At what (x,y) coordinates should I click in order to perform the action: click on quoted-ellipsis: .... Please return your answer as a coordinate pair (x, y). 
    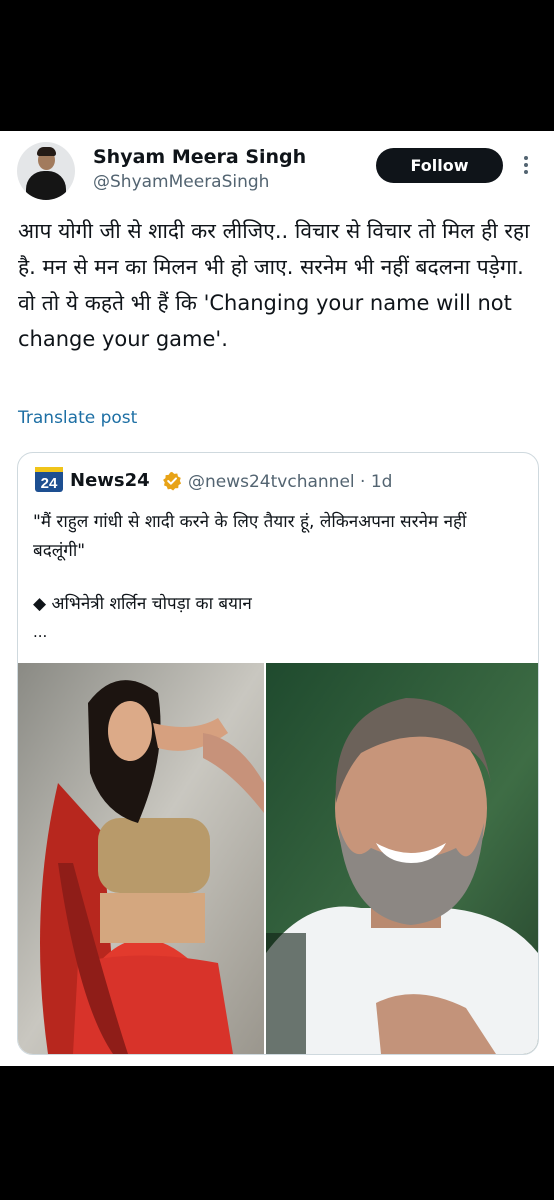
    Looking at the image, I should click on (40, 632).